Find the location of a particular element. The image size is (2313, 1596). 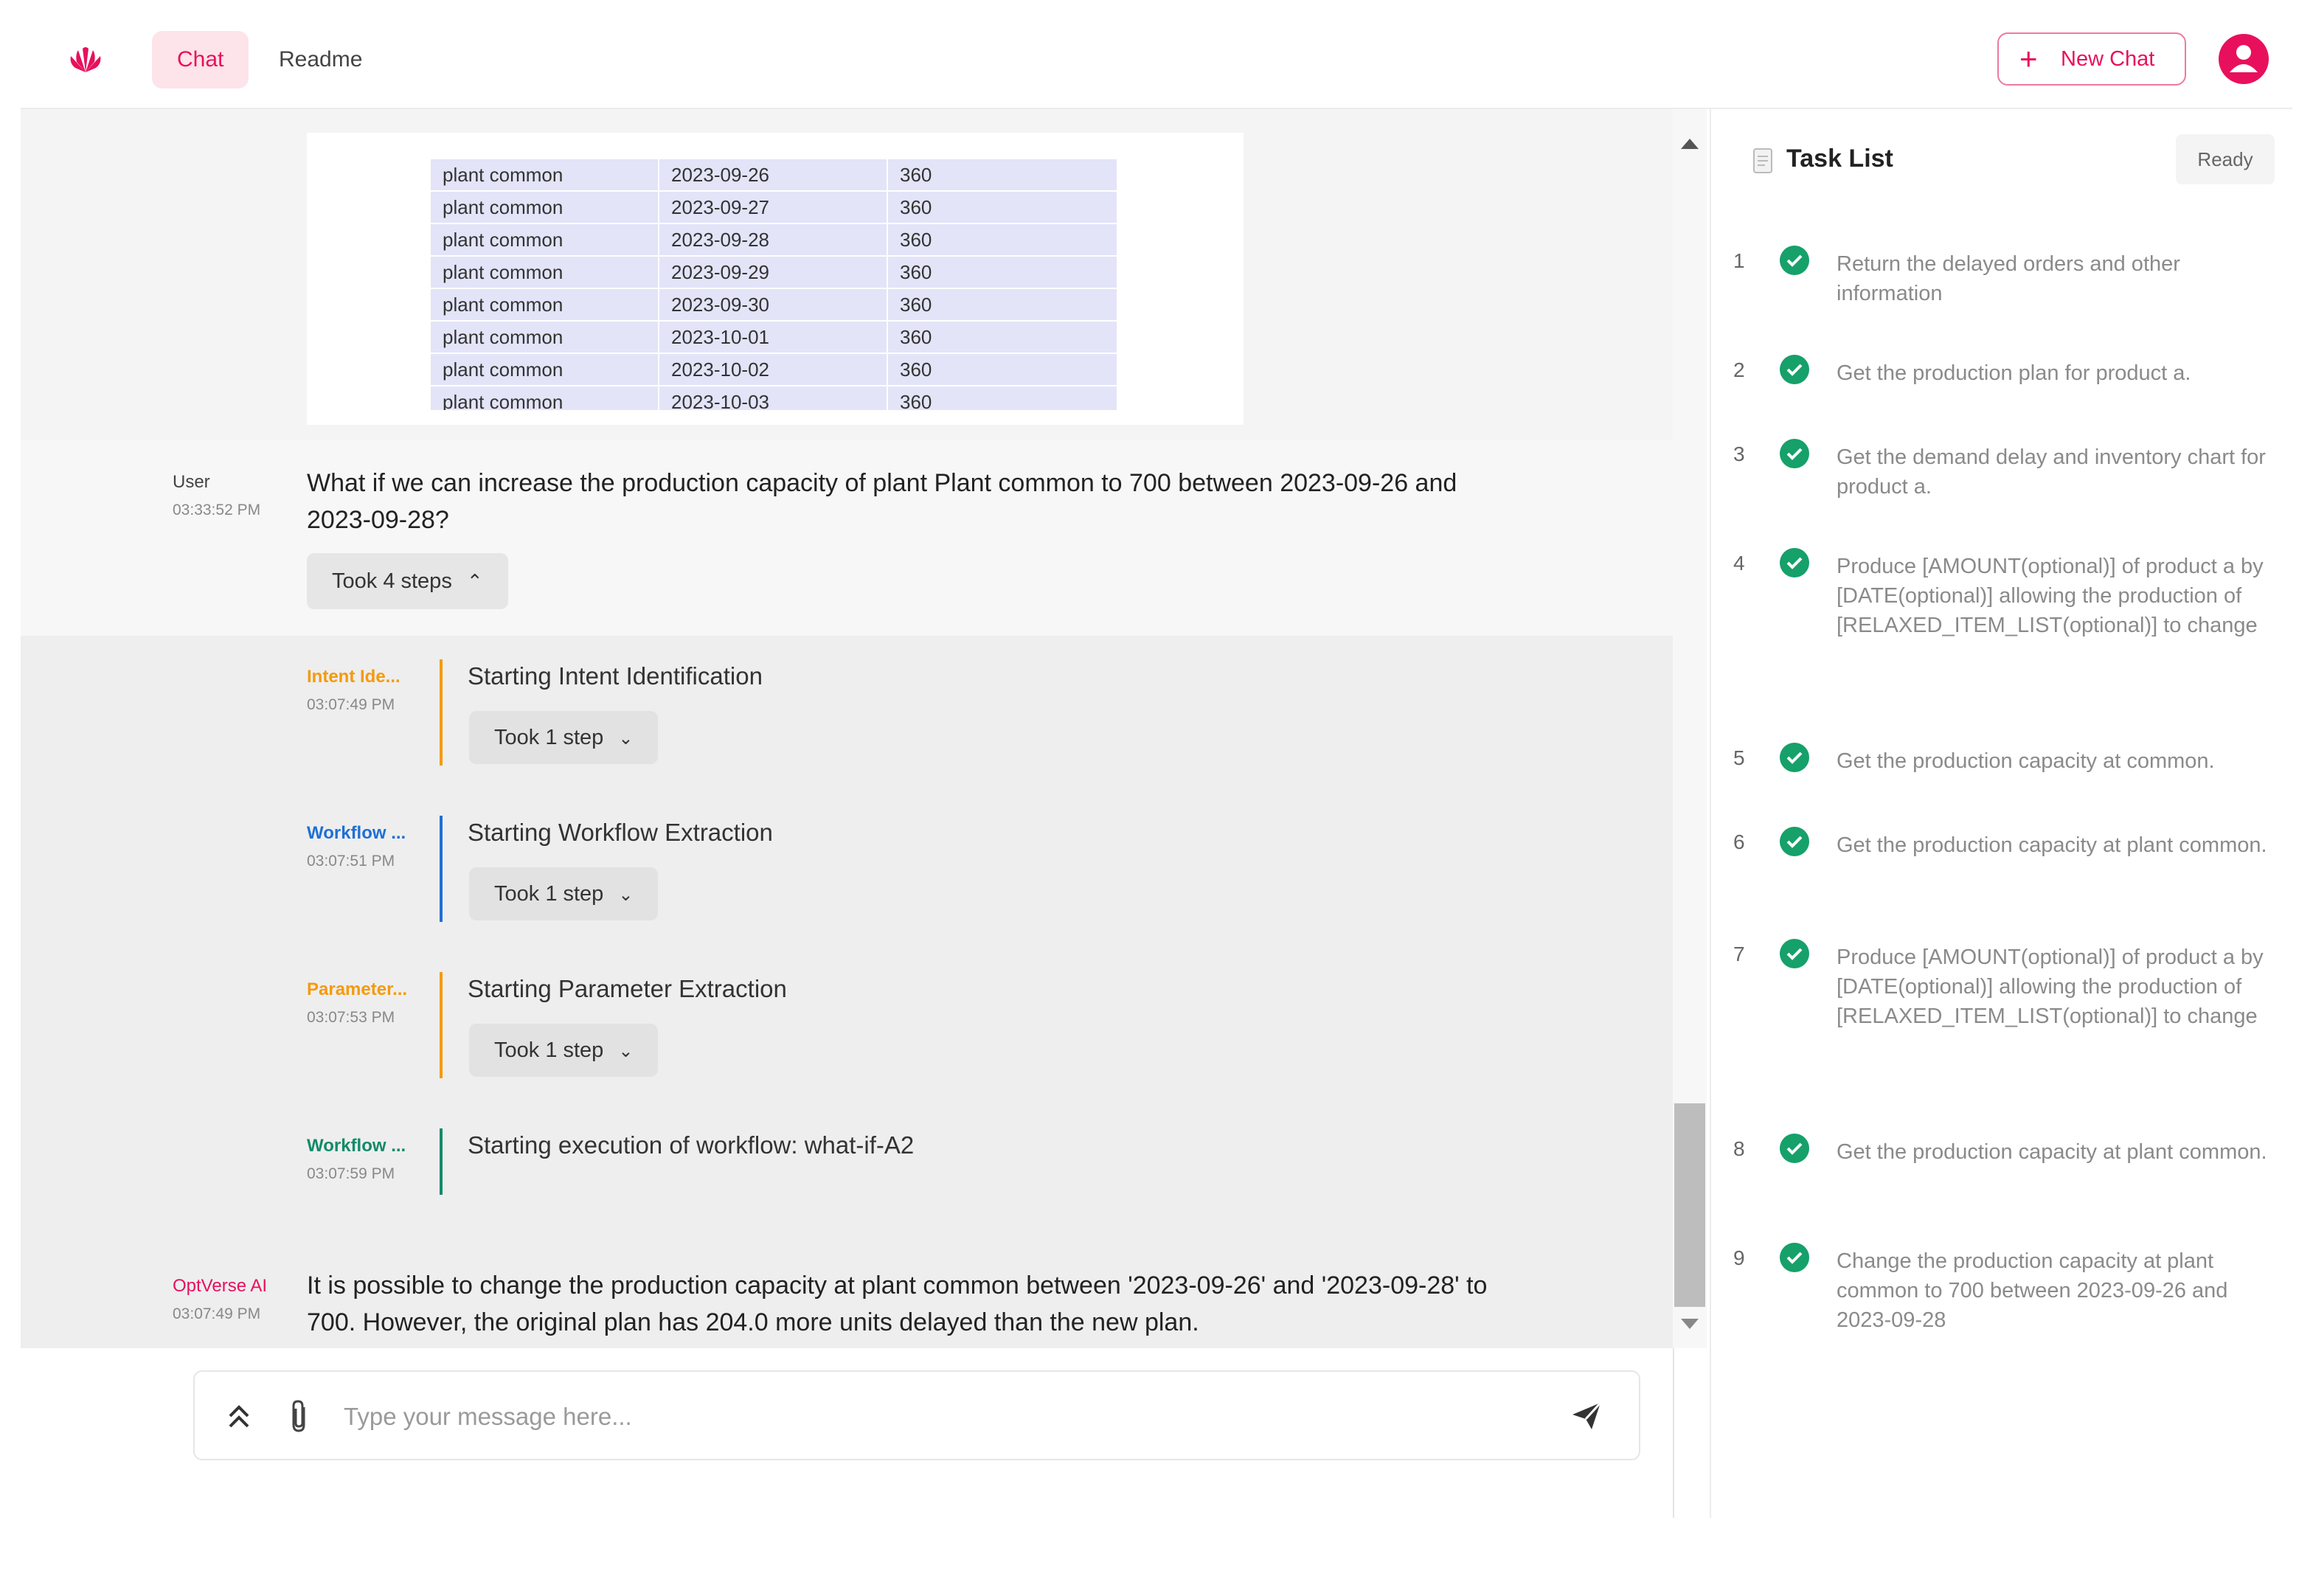

new-chat-button: + New Chat is located at coordinates (2092, 59).